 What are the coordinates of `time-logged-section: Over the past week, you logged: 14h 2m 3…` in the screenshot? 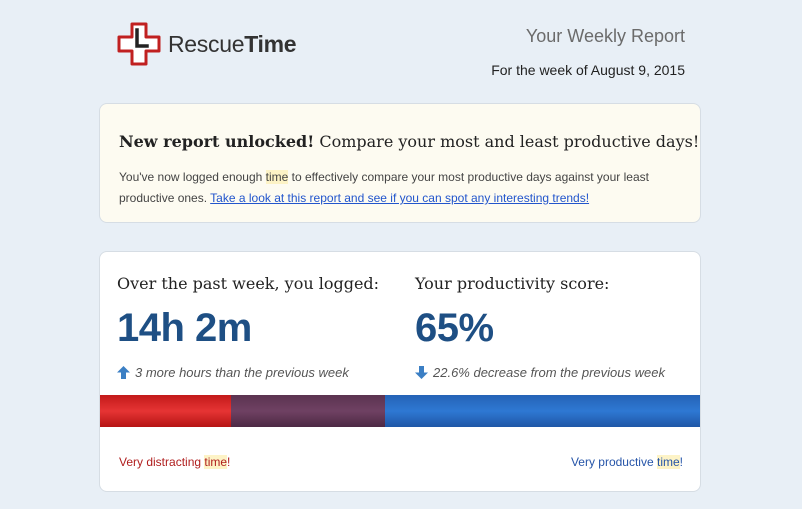 It's located at (248, 327).